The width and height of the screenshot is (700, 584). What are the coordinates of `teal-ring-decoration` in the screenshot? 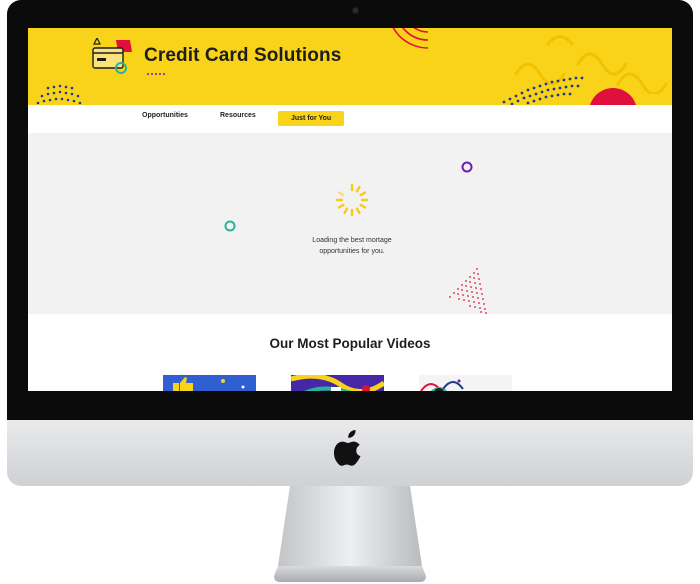 It's located at (230, 226).